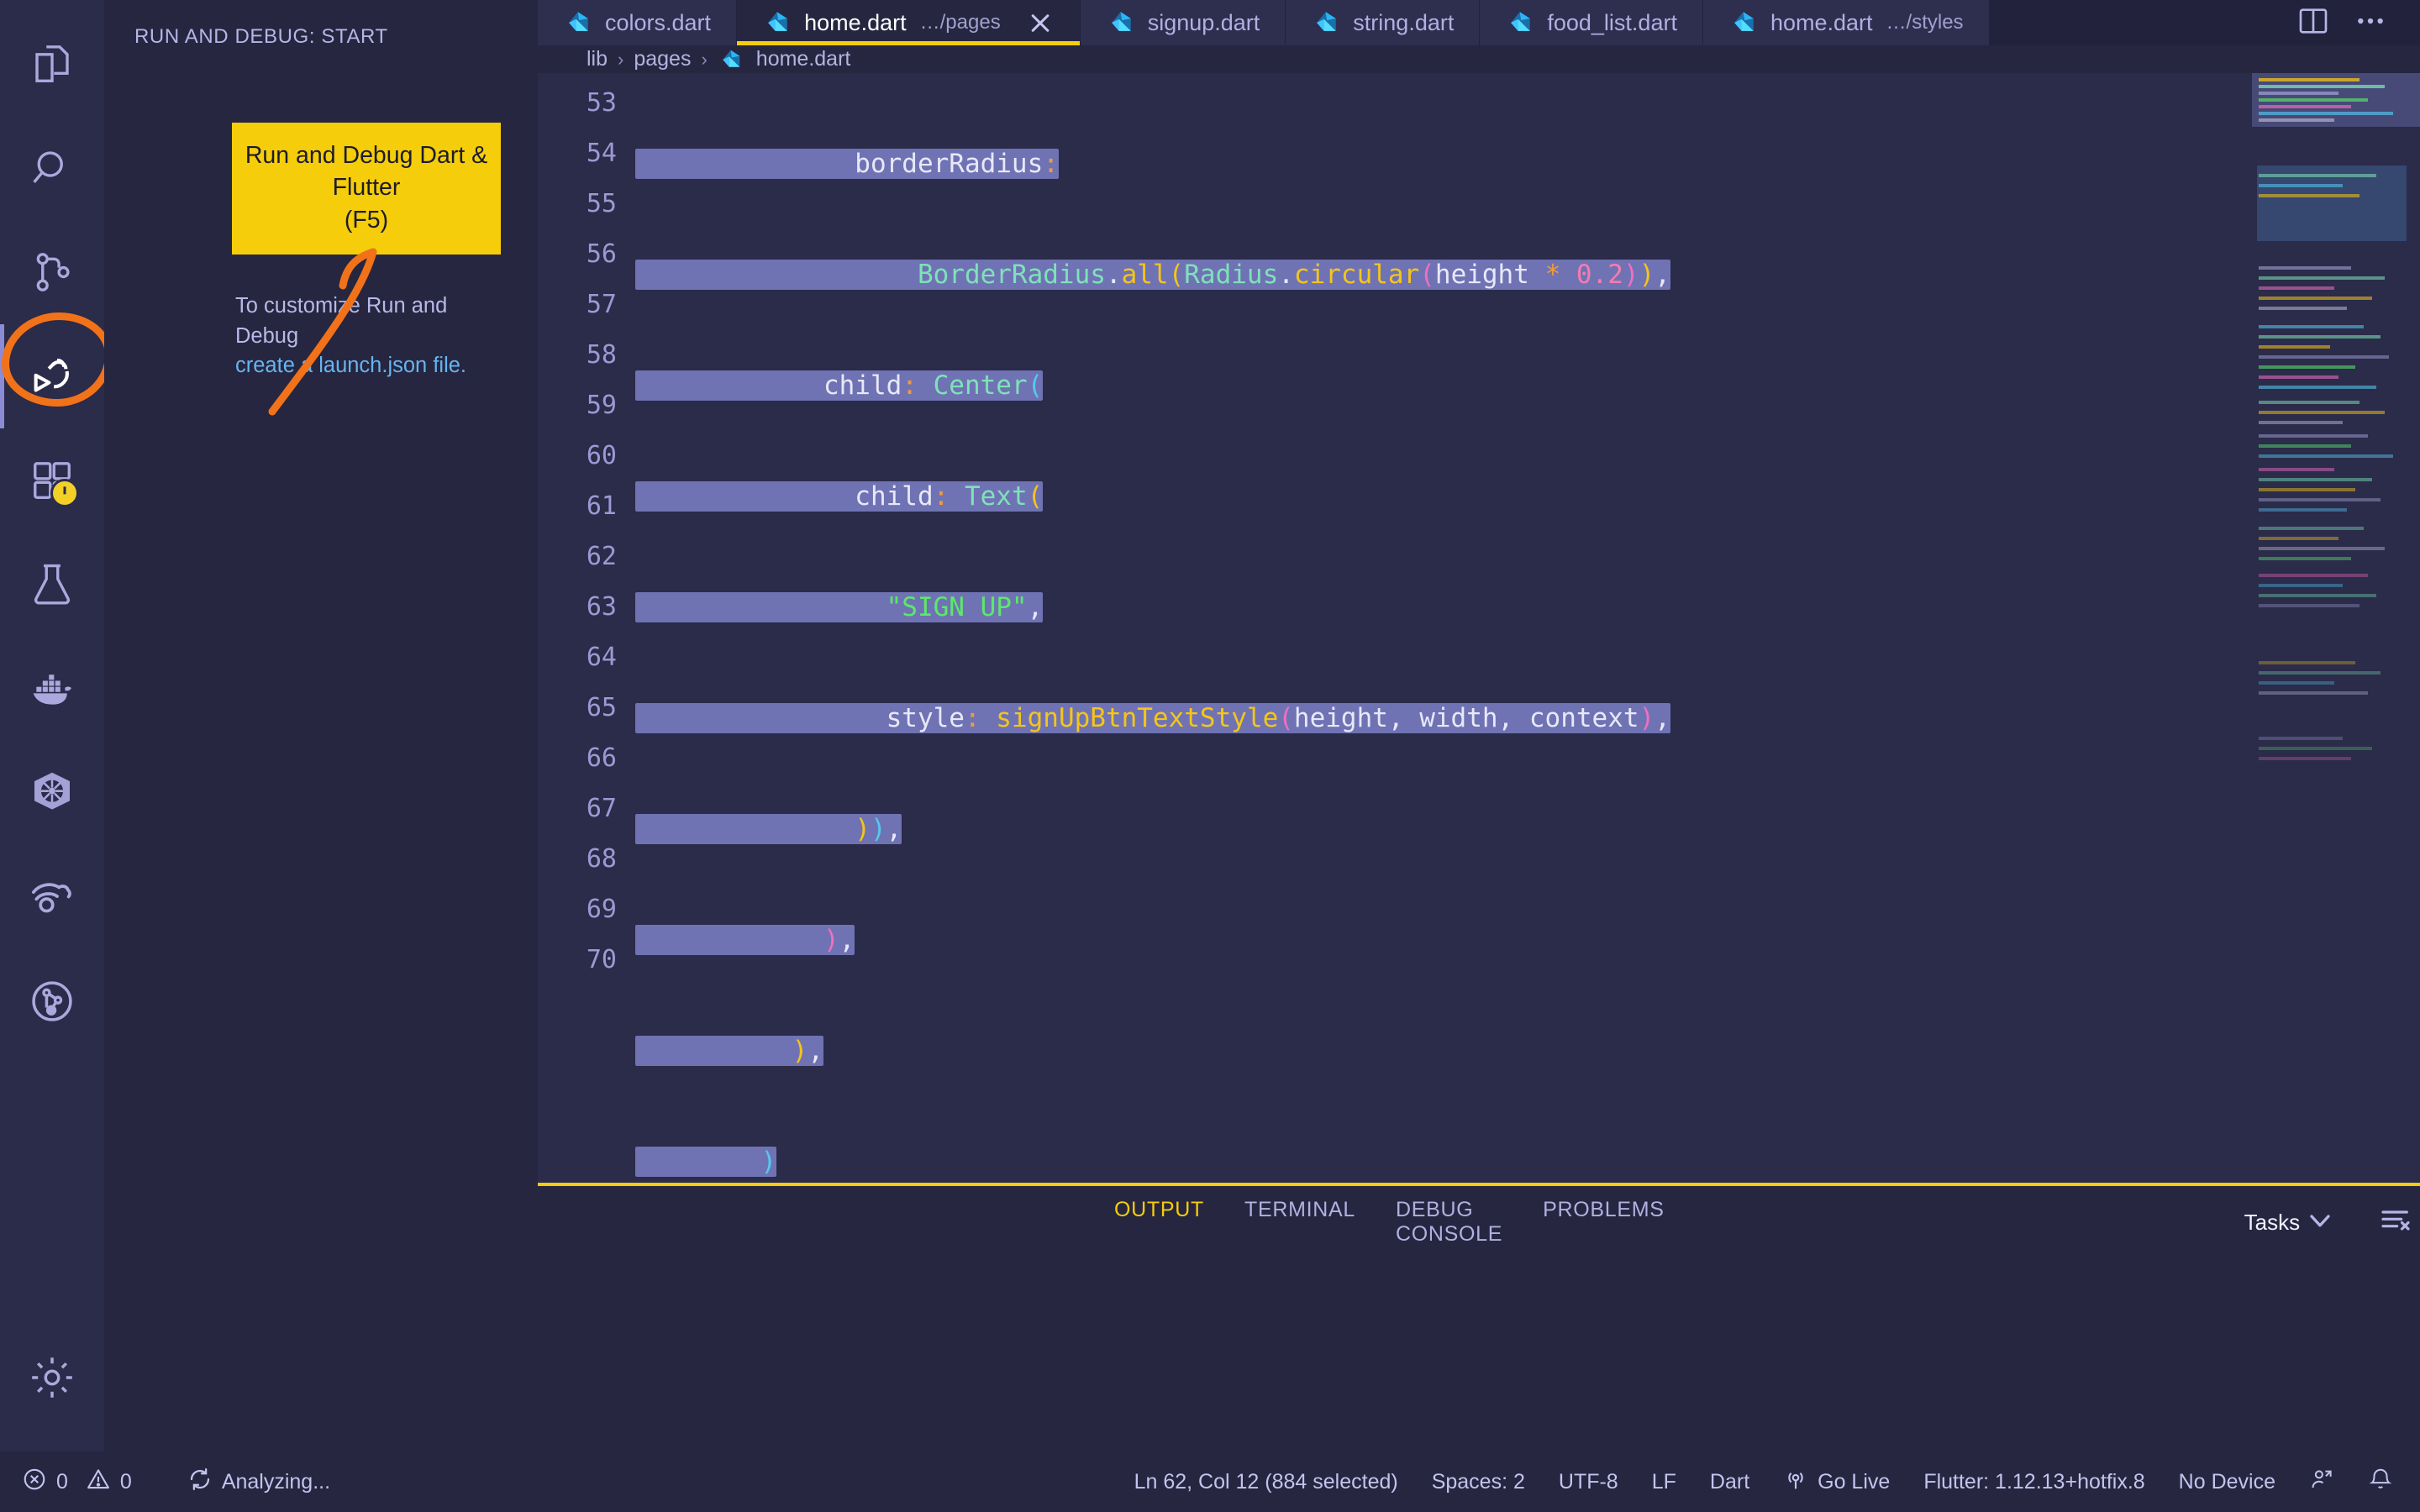 The image size is (2420, 1512). What do you see at coordinates (367, 172) in the screenshot?
I see `run-button-label: Run and Debug Dart & Flutter` at bounding box center [367, 172].